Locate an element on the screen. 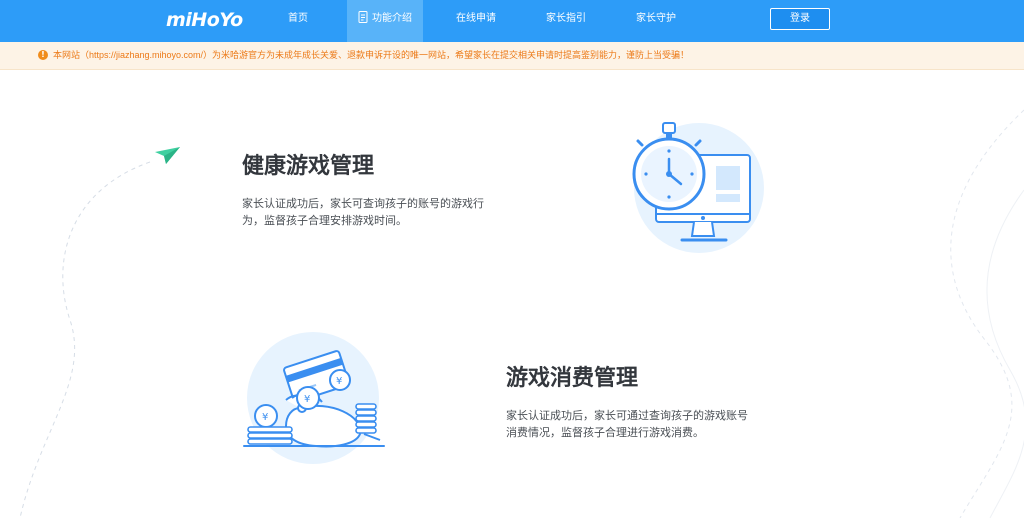 Image resolution: width=1024 pixels, height=518 pixels. money-bag-coins-icon: ¥ ¥ ¥ is located at coordinates (314, 398).